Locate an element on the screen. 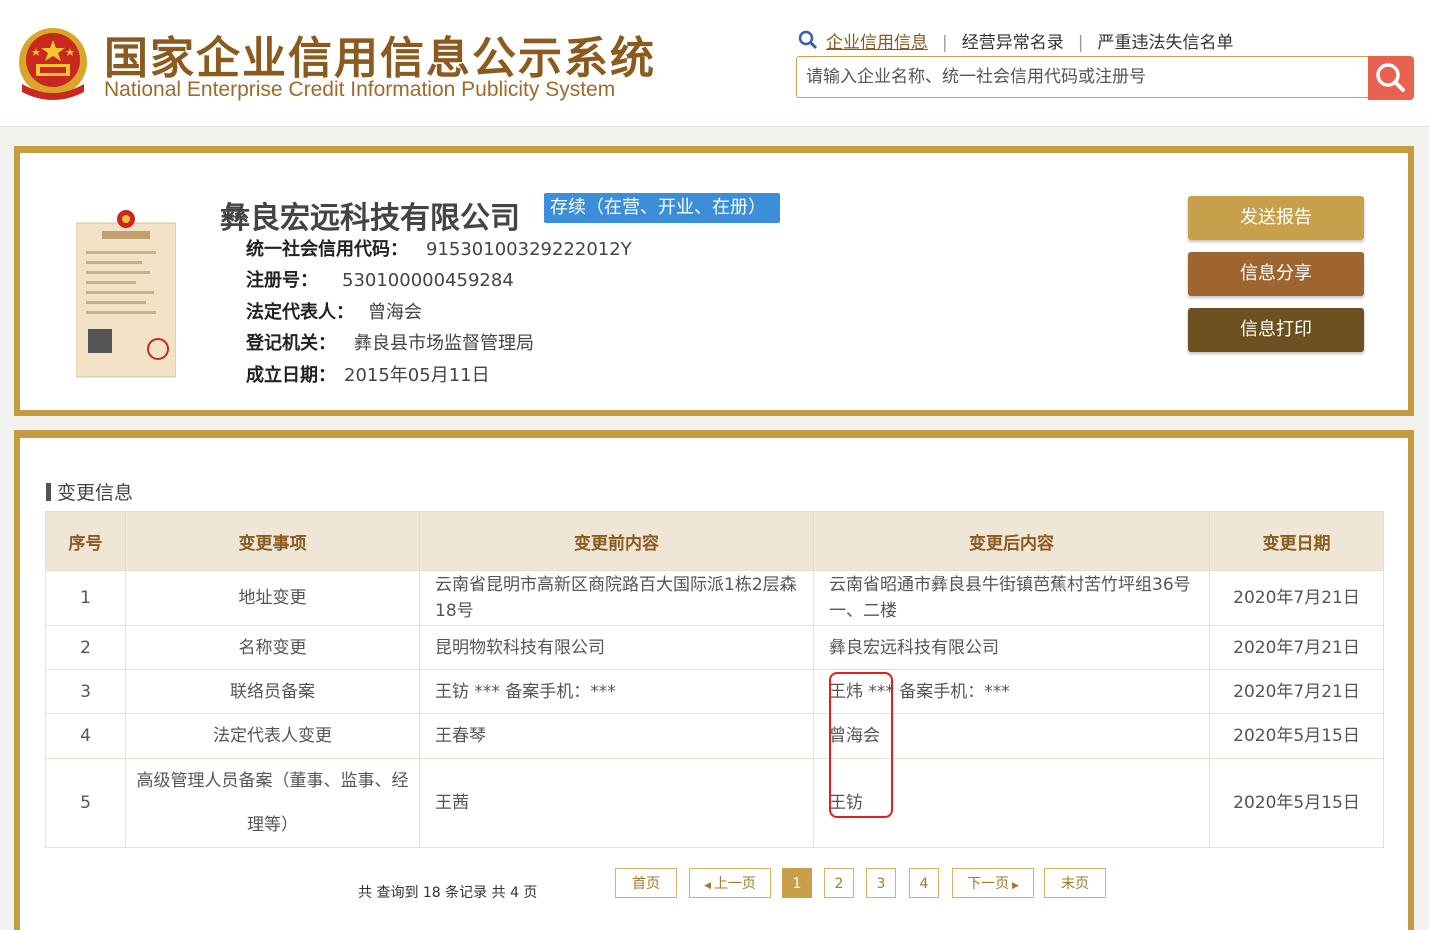 Image resolution: width=1429 pixels, height=930 pixels. page-1-button: 1 is located at coordinates (797, 883).